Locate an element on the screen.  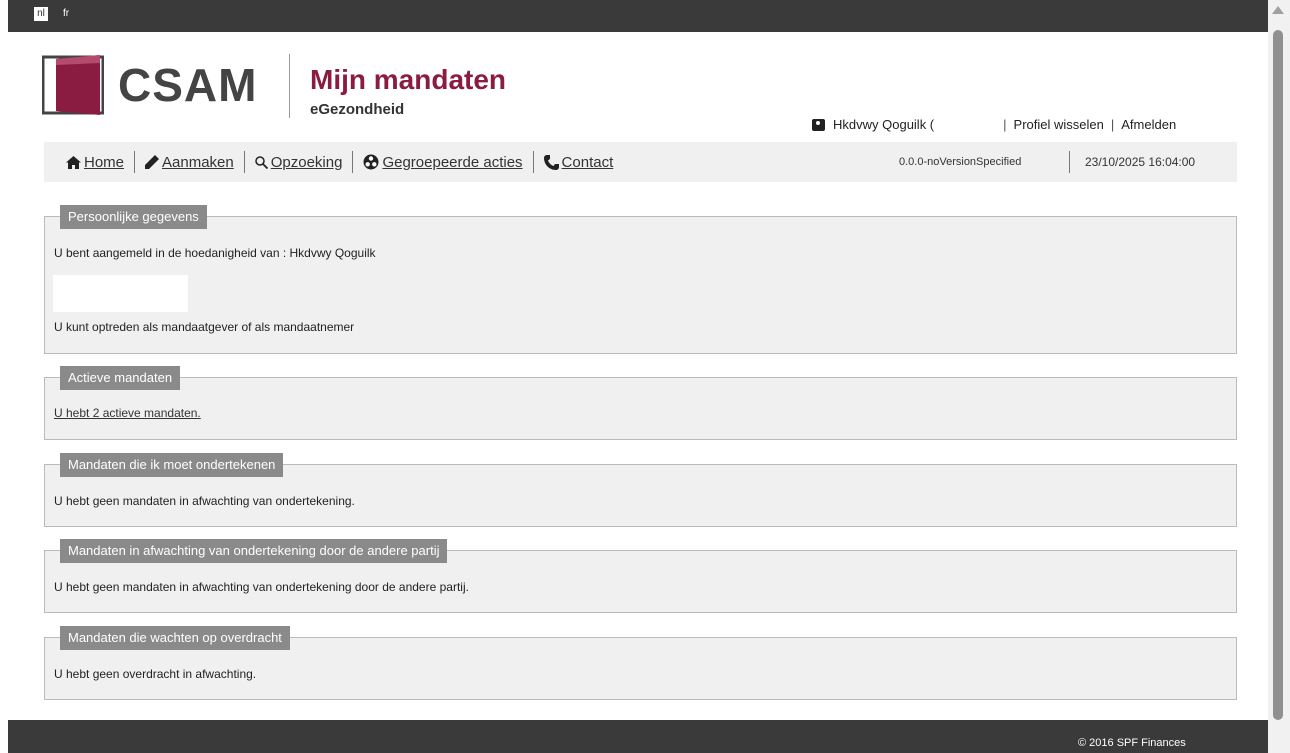
nav-opzoeking: Opzoeking is located at coordinates (298, 162).